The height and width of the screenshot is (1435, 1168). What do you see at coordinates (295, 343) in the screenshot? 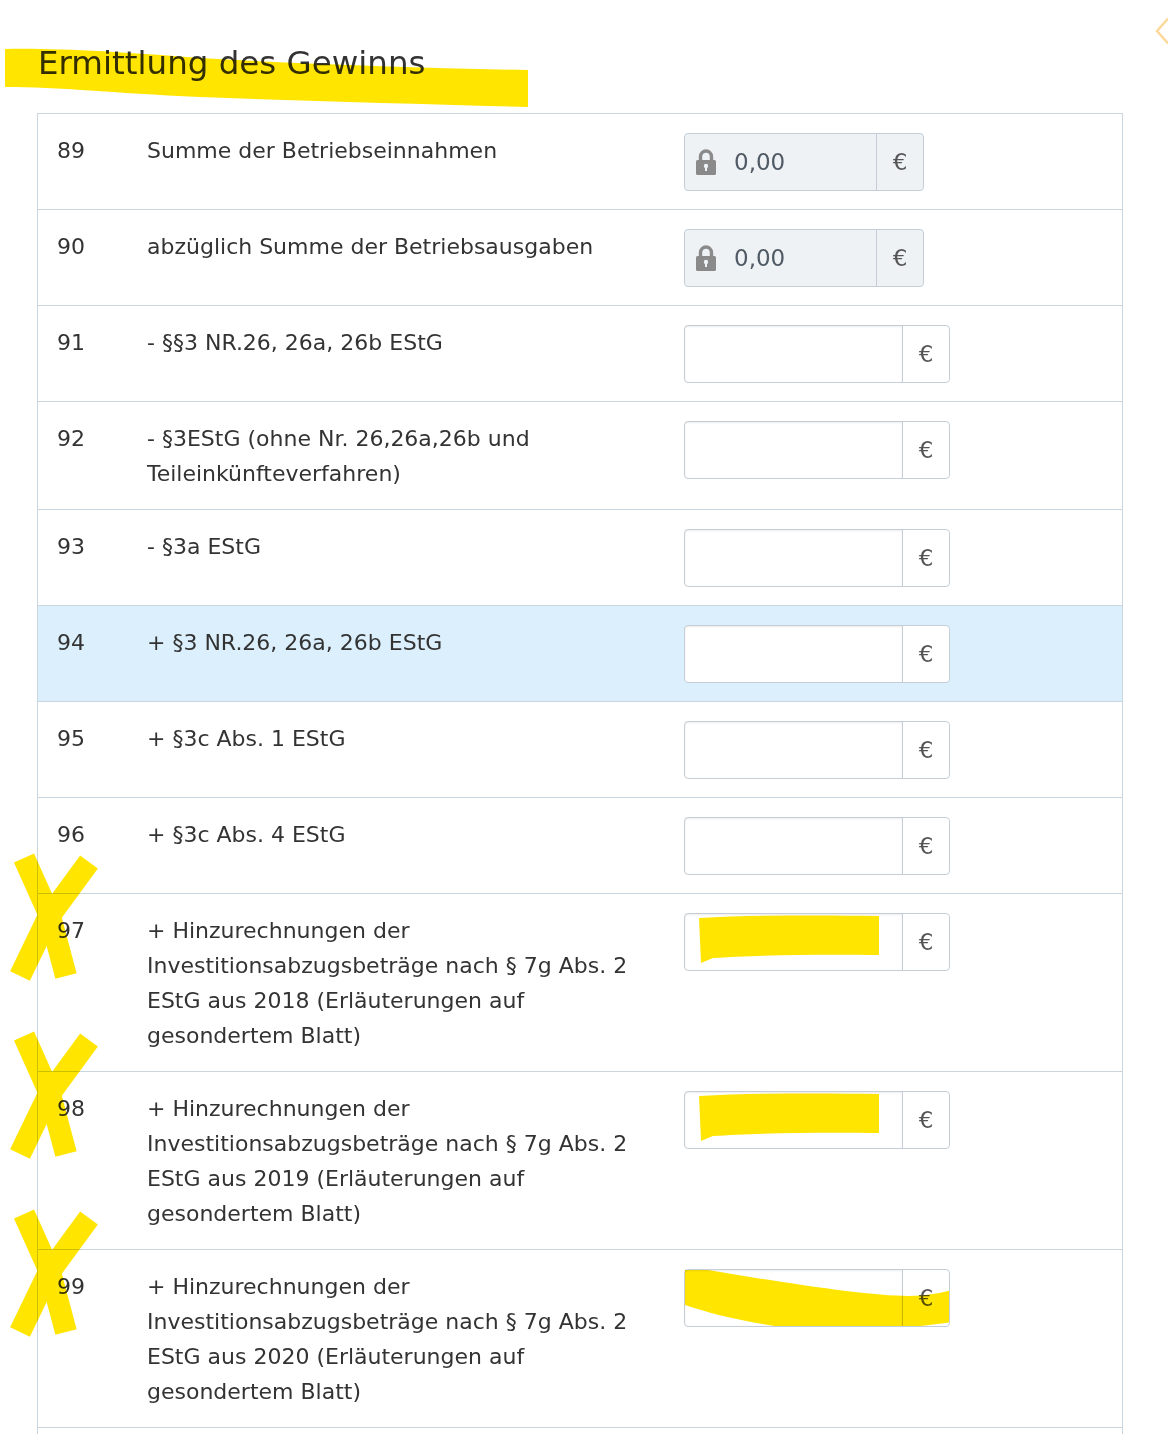
I see `row-label: - §§3 NR.26, 26a, 26b EStG` at bounding box center [295, 343].